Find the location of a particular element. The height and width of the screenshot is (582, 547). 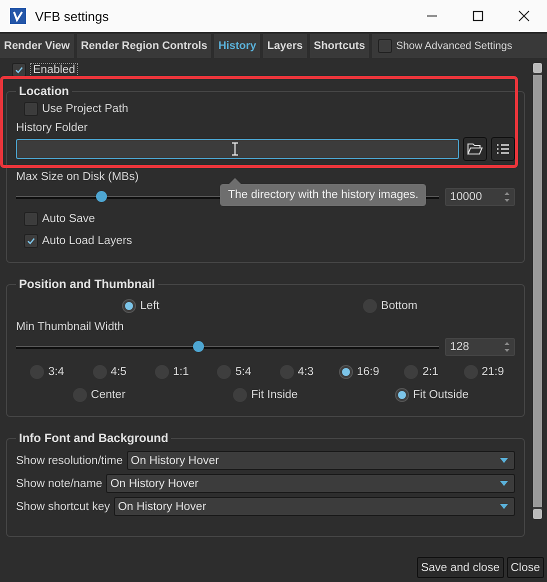

window-title: VFB settings is located at coordinates (72, 16).